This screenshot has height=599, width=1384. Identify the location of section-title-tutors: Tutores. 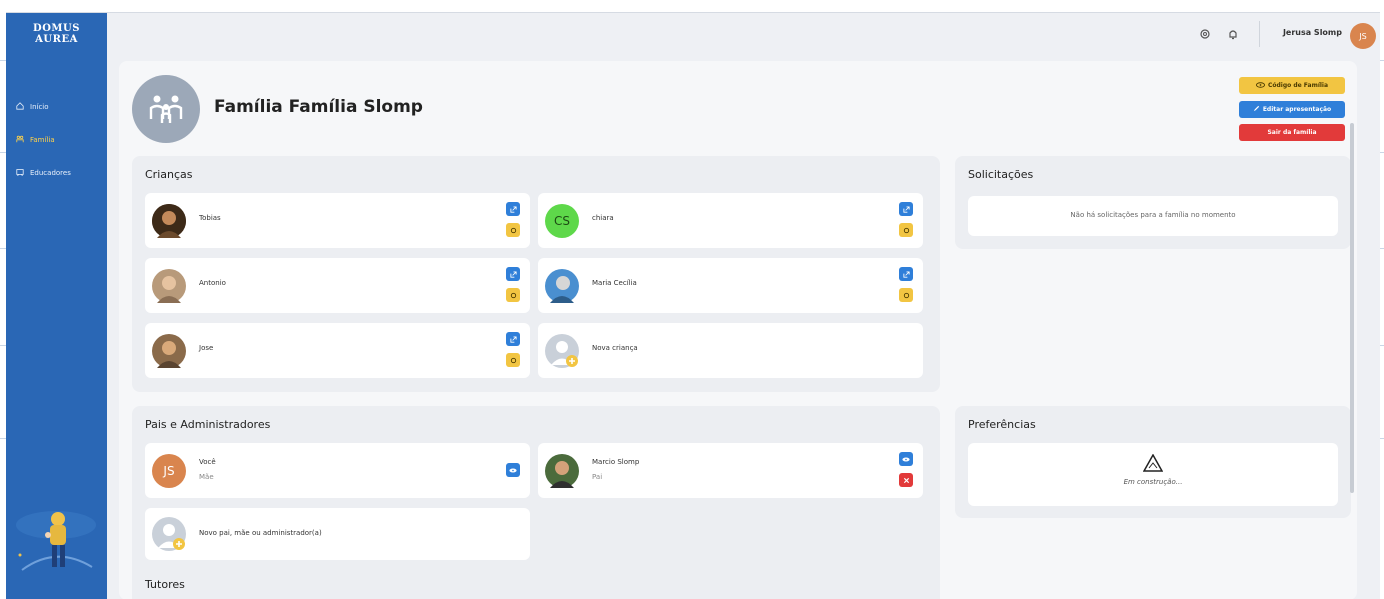
(165, 584).